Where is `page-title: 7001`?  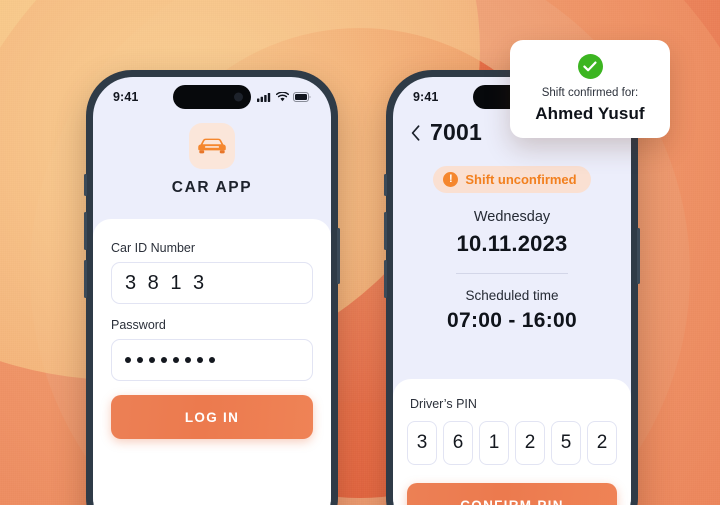 page-title: 7001 is located at coordinates (456, 132).